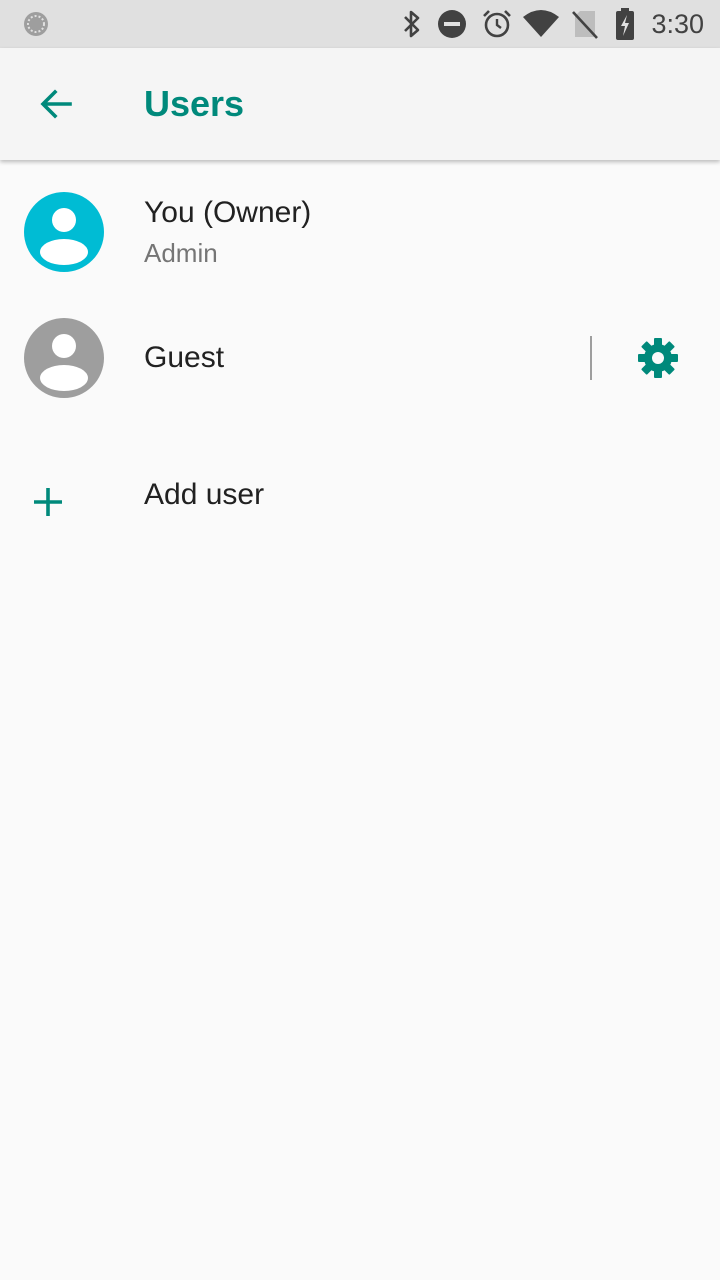 The width and height of the screenshot is (720, 1280). Describe the element at coordinates (360, 502) in the screenshot. I see `add-user-button: Add user` at that location.